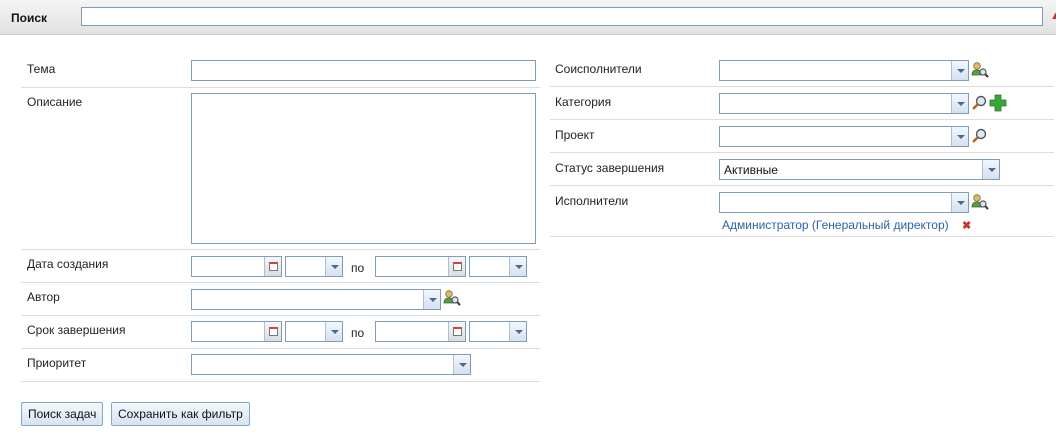 Image resolution: width=1056 pixels, height=436 pixels. I want to click on category-label: Категория, so click(583, 102).